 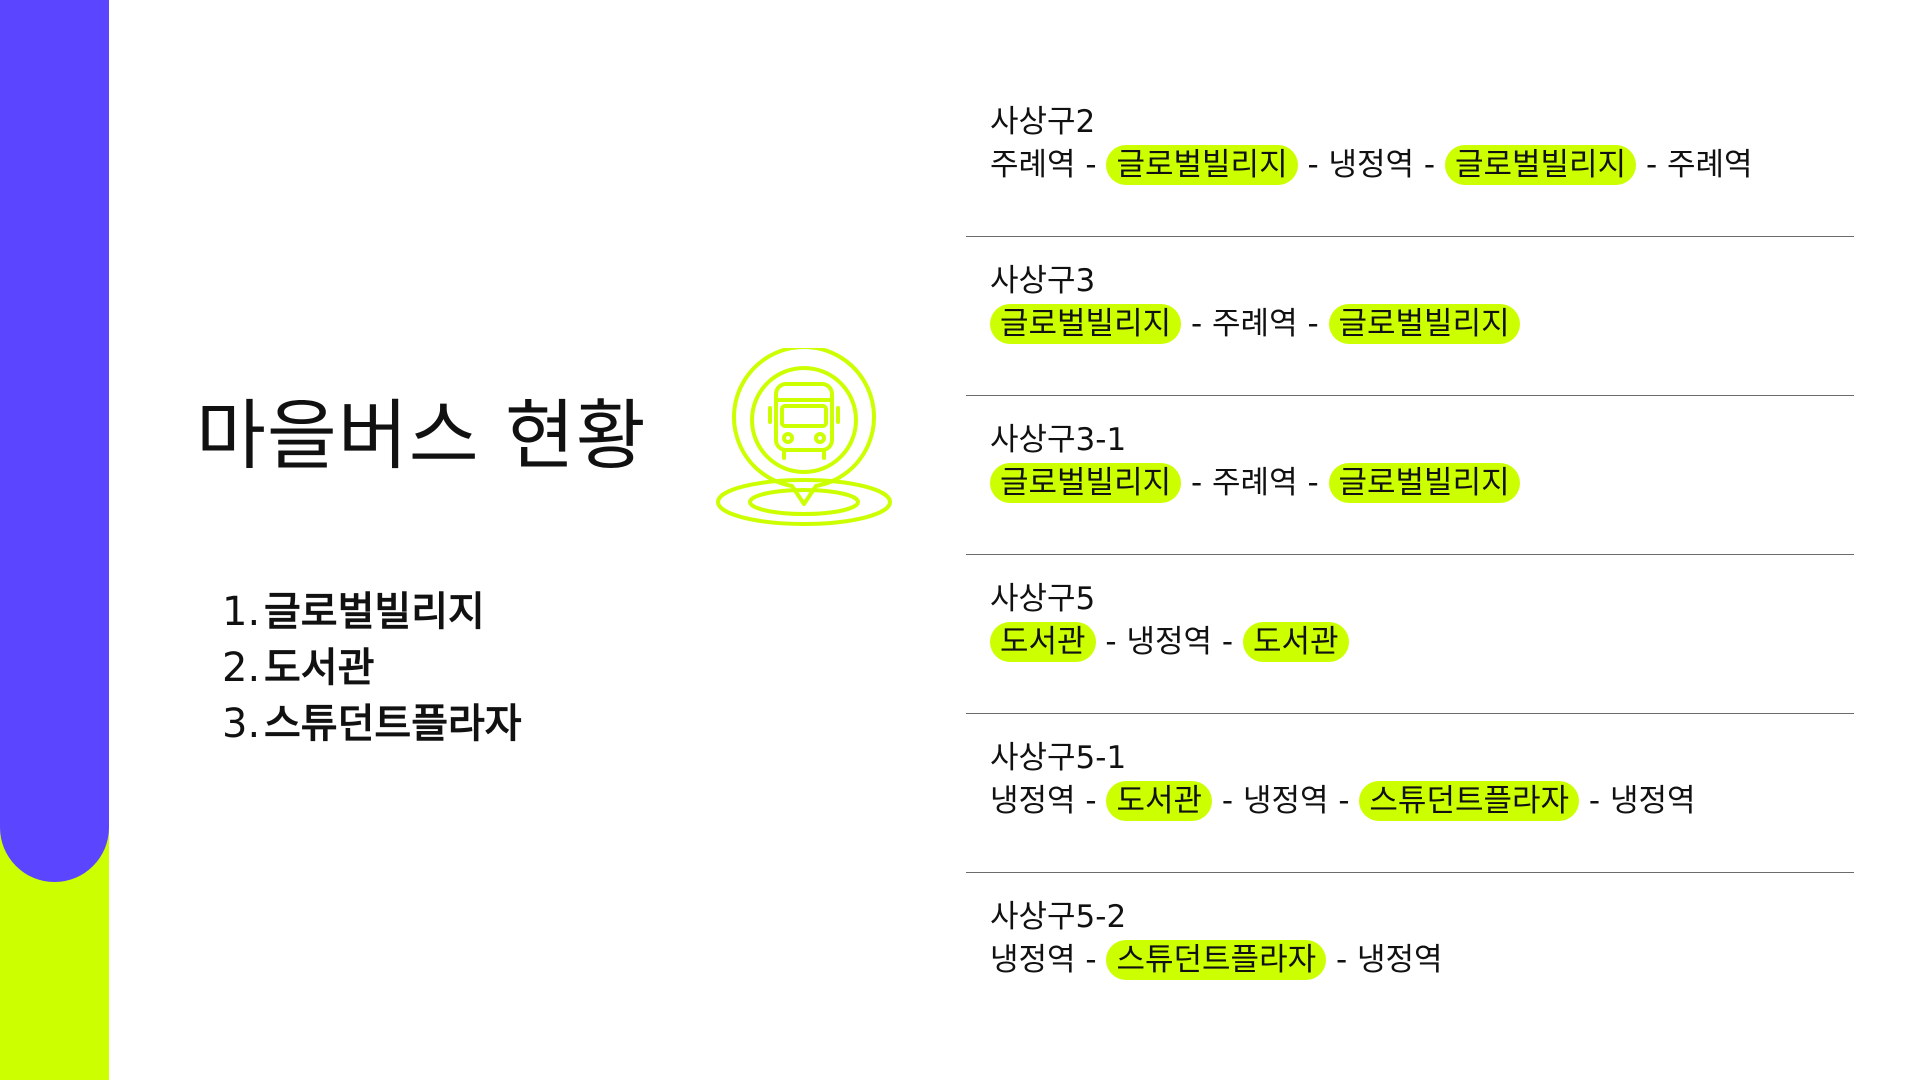 What do you see at coordinates (1058, 440) in the screenshot?
I see `route-name: 사상구3-1` at bounding box center [1058, 440].